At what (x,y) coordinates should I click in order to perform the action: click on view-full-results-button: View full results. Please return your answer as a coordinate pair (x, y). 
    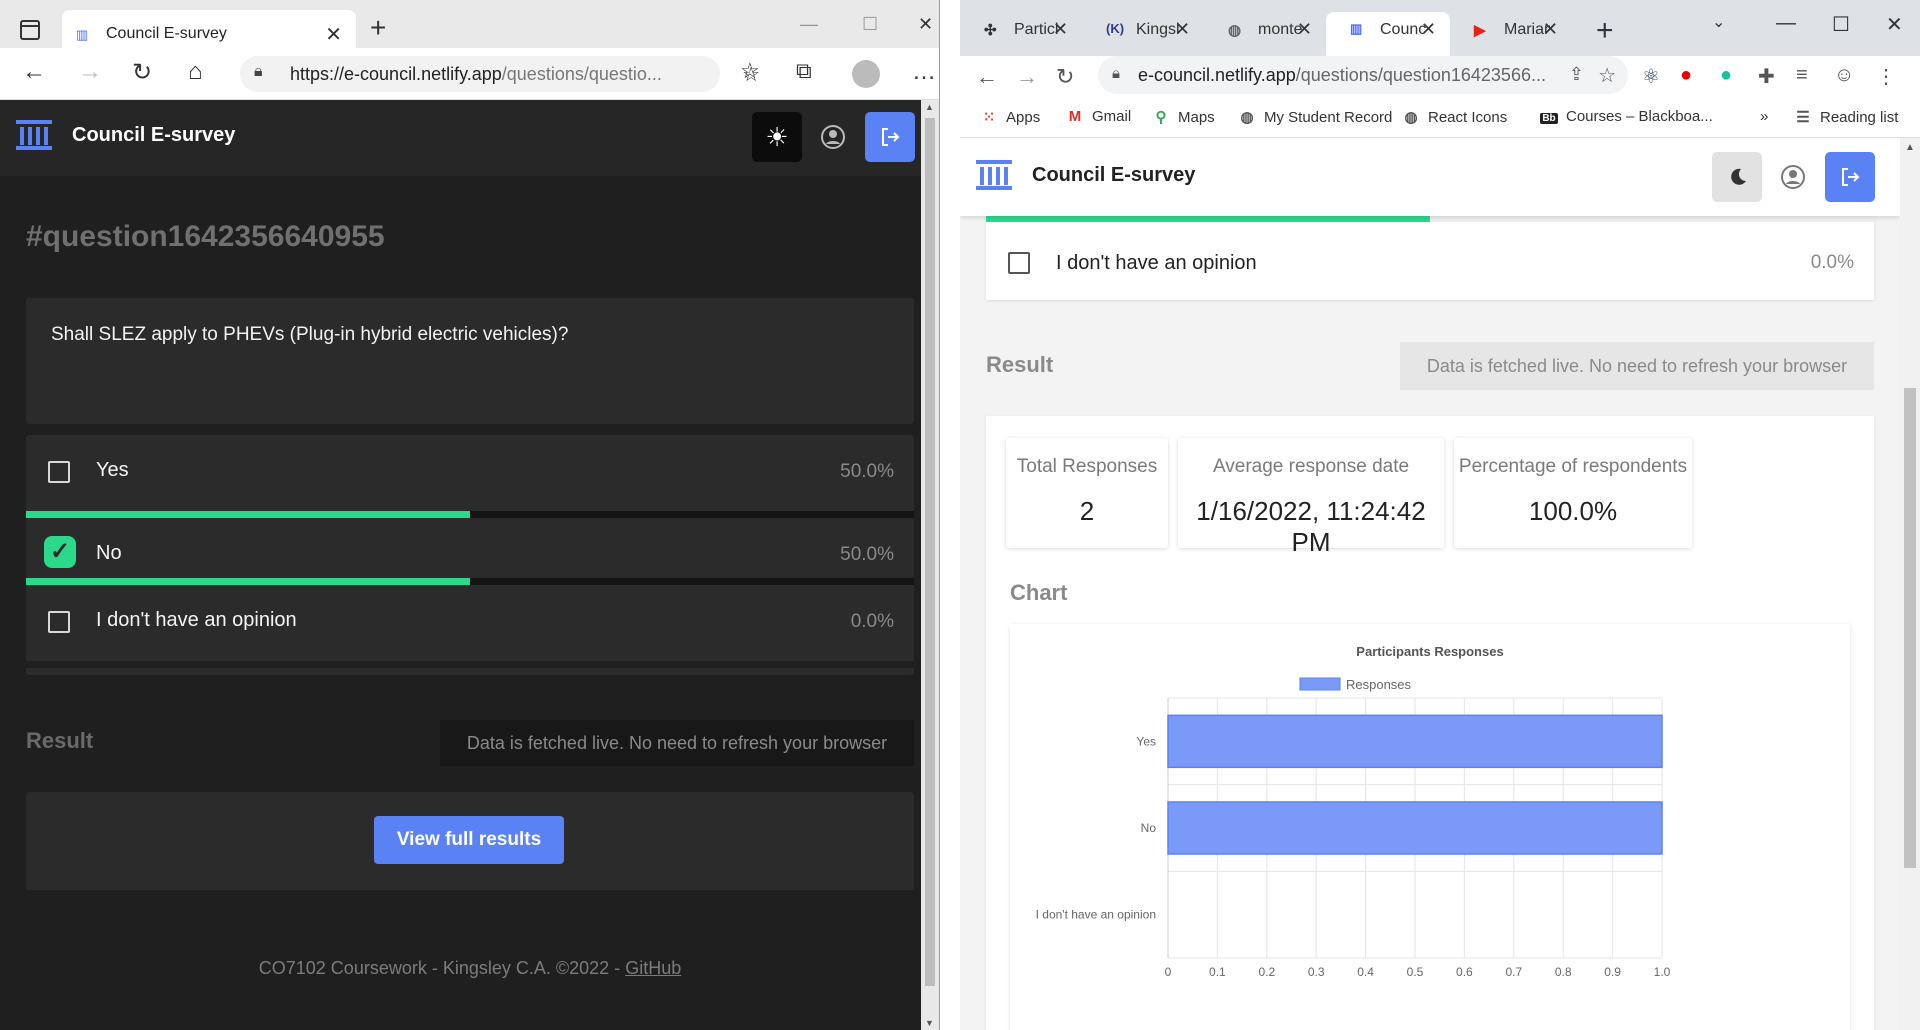
    Looking at the image, I should click on (469, 840).